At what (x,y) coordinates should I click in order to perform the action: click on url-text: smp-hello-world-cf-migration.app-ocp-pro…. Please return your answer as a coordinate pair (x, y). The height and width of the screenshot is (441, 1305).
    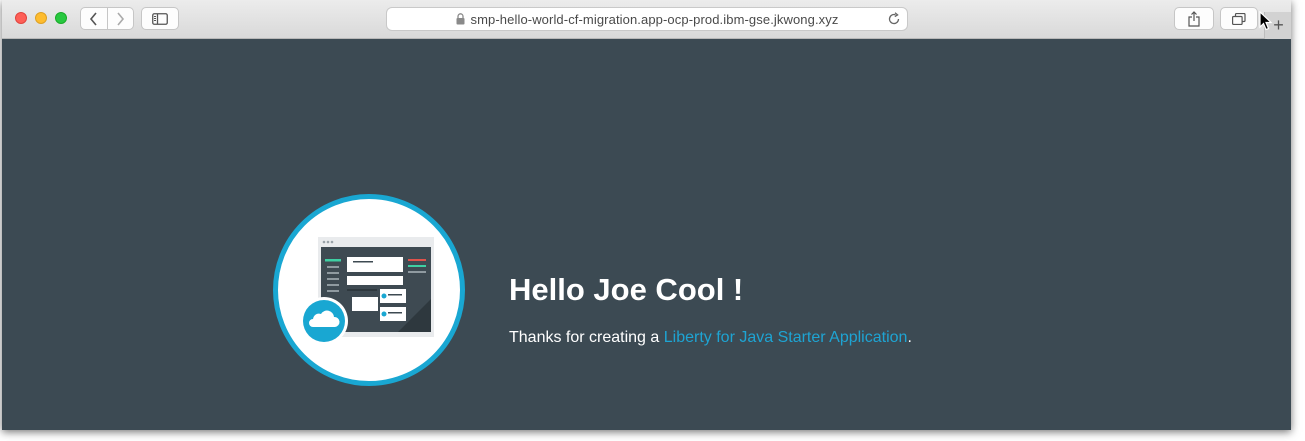
    Looking at the image, I should click on (654, 19).